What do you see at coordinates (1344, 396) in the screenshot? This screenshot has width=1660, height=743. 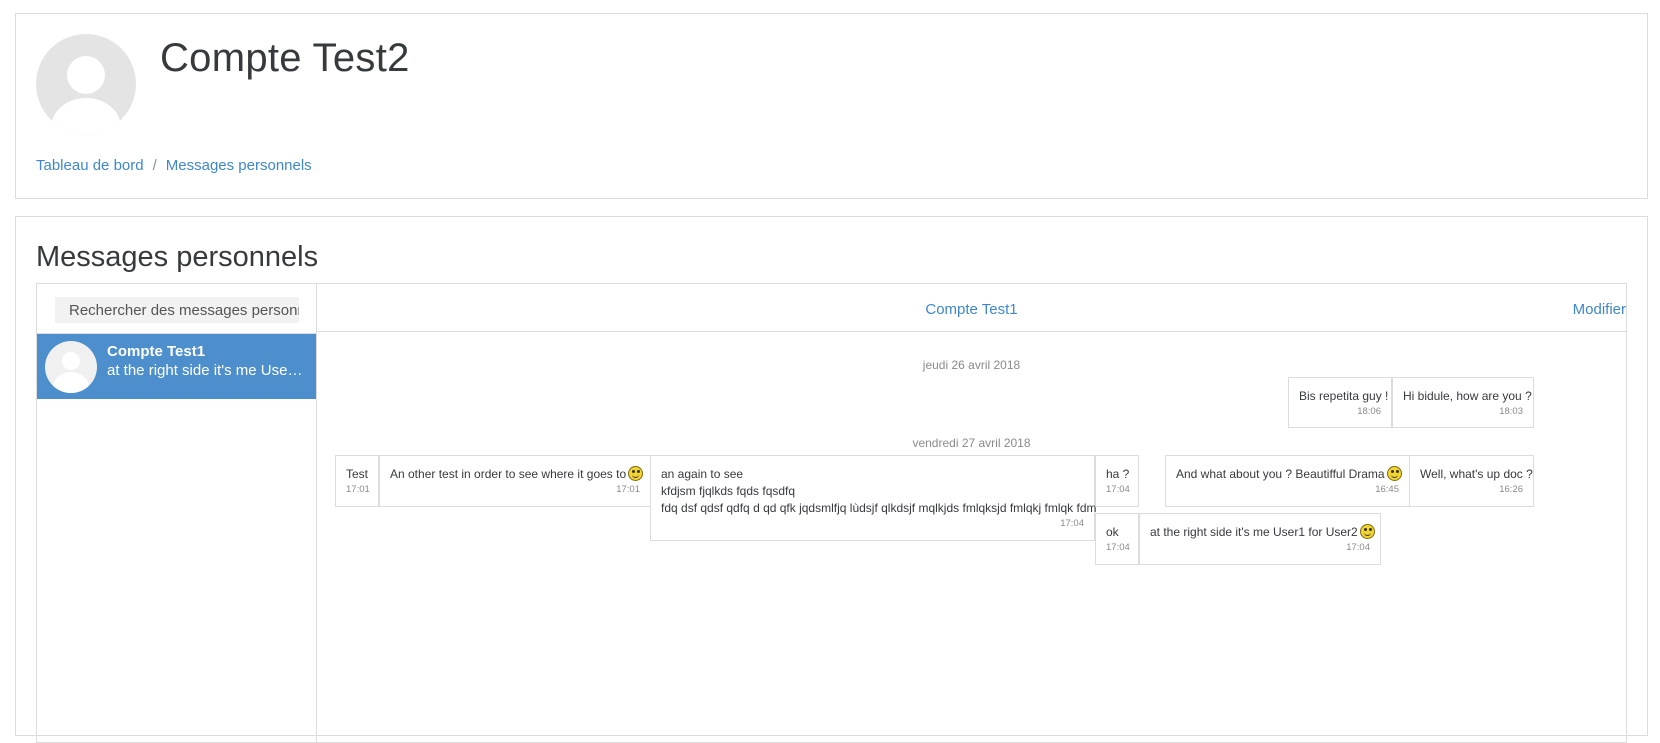 I see `message-text: Bis repetita guy !` at bounding box center [1344, 396].